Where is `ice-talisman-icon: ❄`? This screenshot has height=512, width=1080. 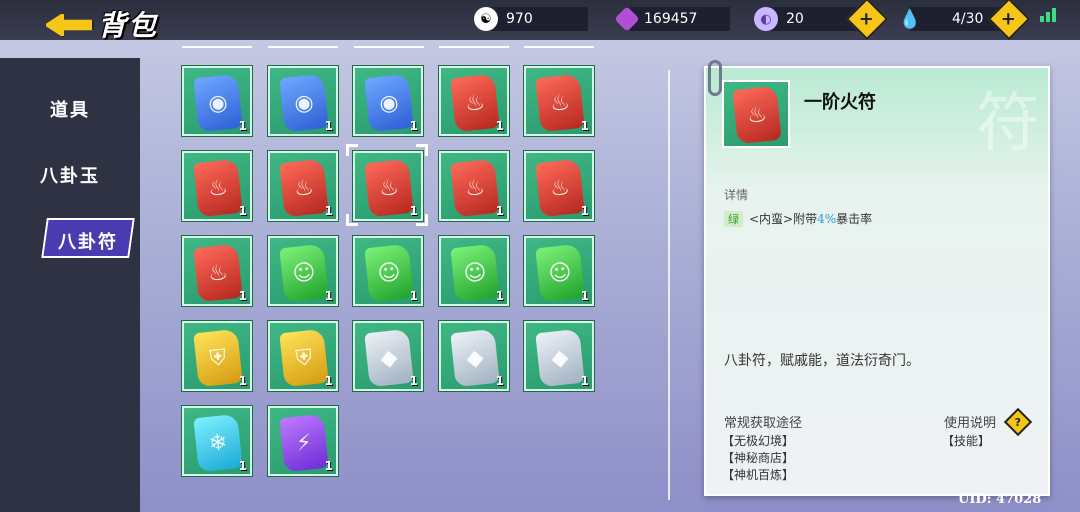 ice-talisman-icon: ❄ is located at coordinates (218, 443).